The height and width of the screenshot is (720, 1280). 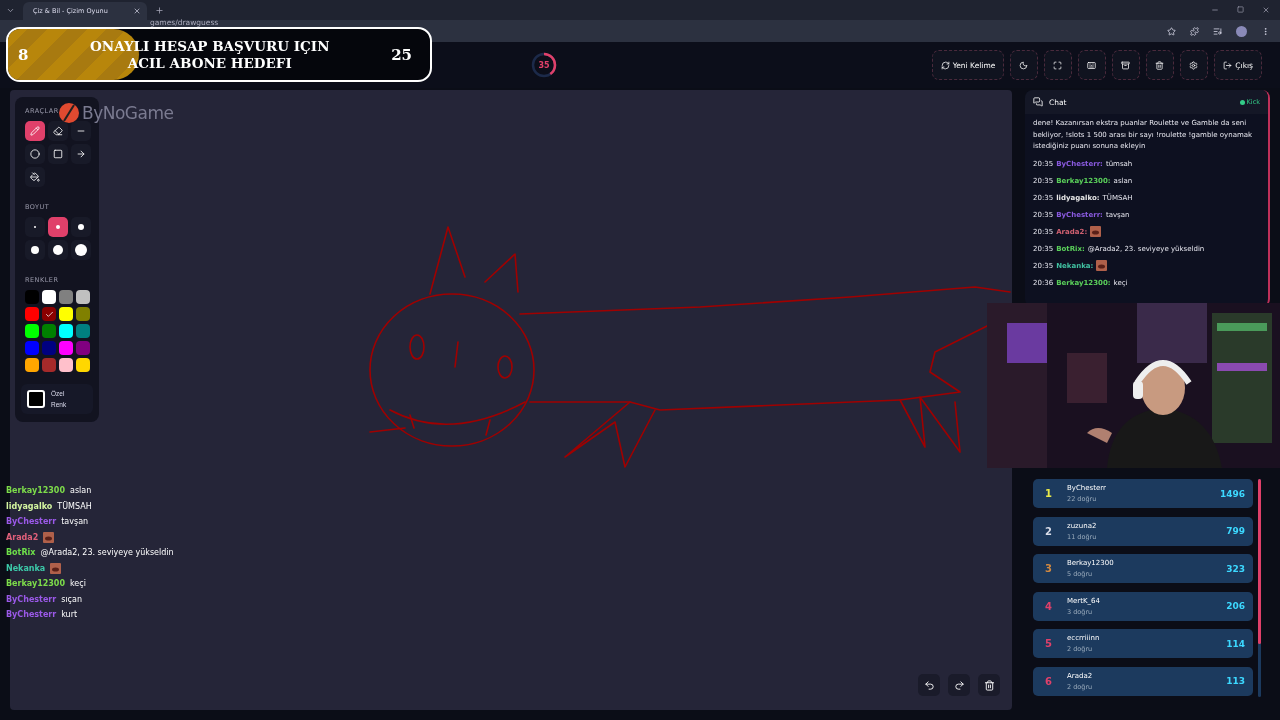 I want to click on close-icon, so click(x=1266, y=10).